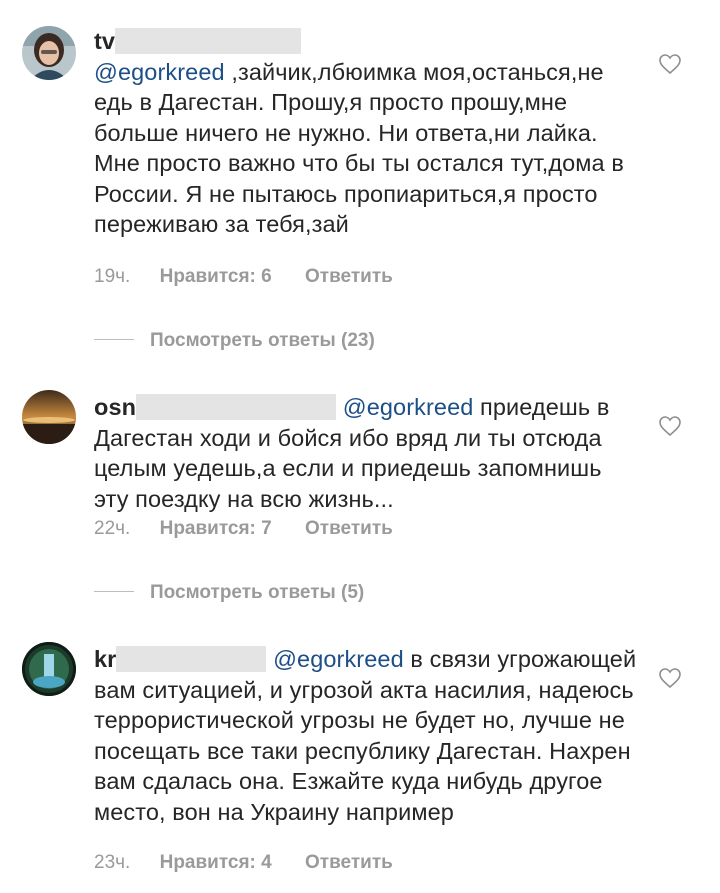 Image resolution: width=720 pixels, height=893 pixels. What do you see at coordinates (234, 341) in the screenshot?
I see `view-replies-button: Посмотреть ответы (23)` at bounding box center [234, 341].